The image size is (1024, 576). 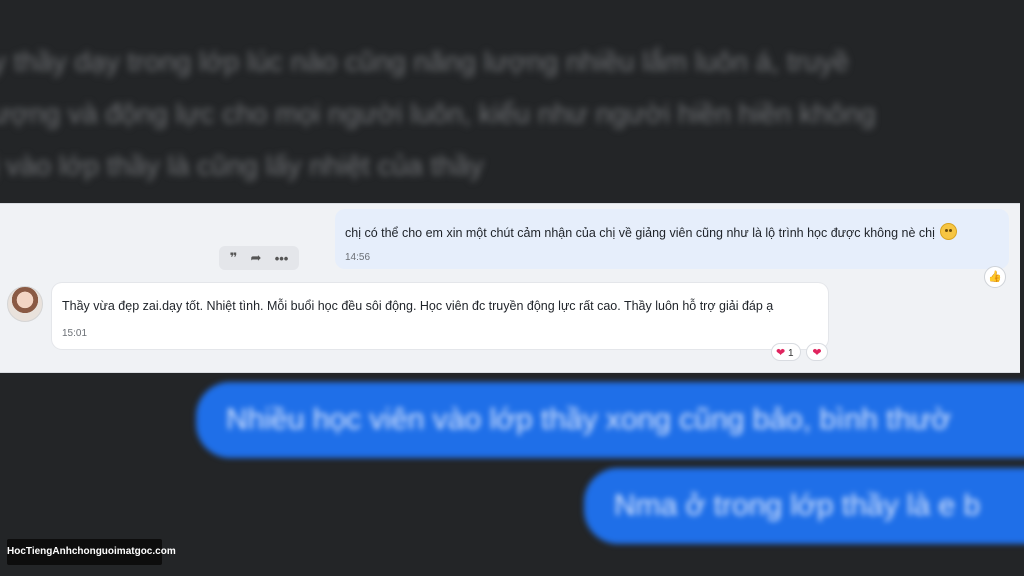 What do you see at coordinates (256, 258) in the screenshot?
I see `forward-icon: ➦` at bounding box center [256, 258].